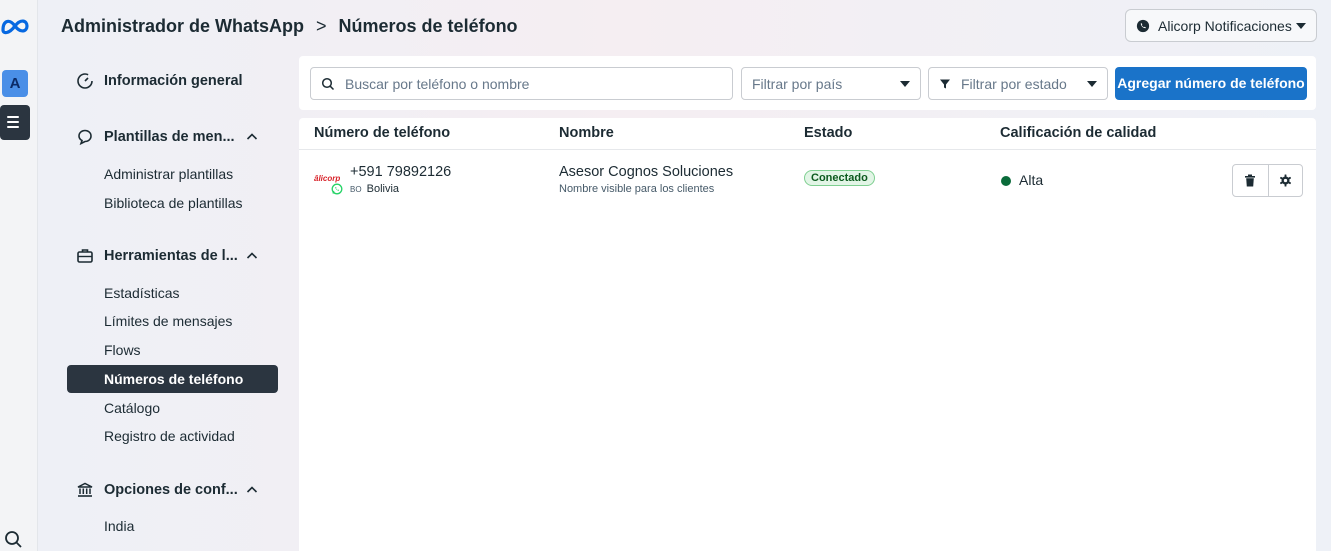  Describe the element at coordinates (535, 83) in the screenshot. I see `search-input` at that location.